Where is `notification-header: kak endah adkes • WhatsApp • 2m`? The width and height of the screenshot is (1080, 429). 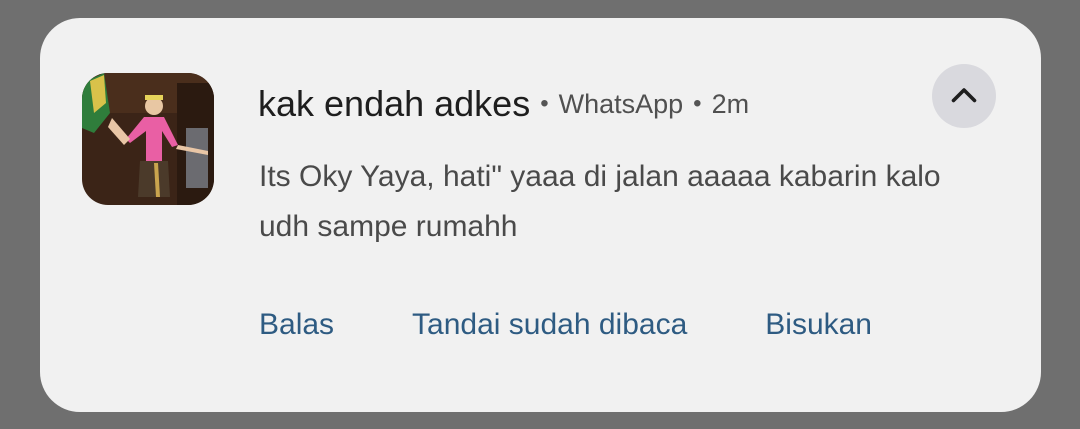 notification-header: kak endah adkes • WhatsApp • 2m is located at coordinates (503, 104).